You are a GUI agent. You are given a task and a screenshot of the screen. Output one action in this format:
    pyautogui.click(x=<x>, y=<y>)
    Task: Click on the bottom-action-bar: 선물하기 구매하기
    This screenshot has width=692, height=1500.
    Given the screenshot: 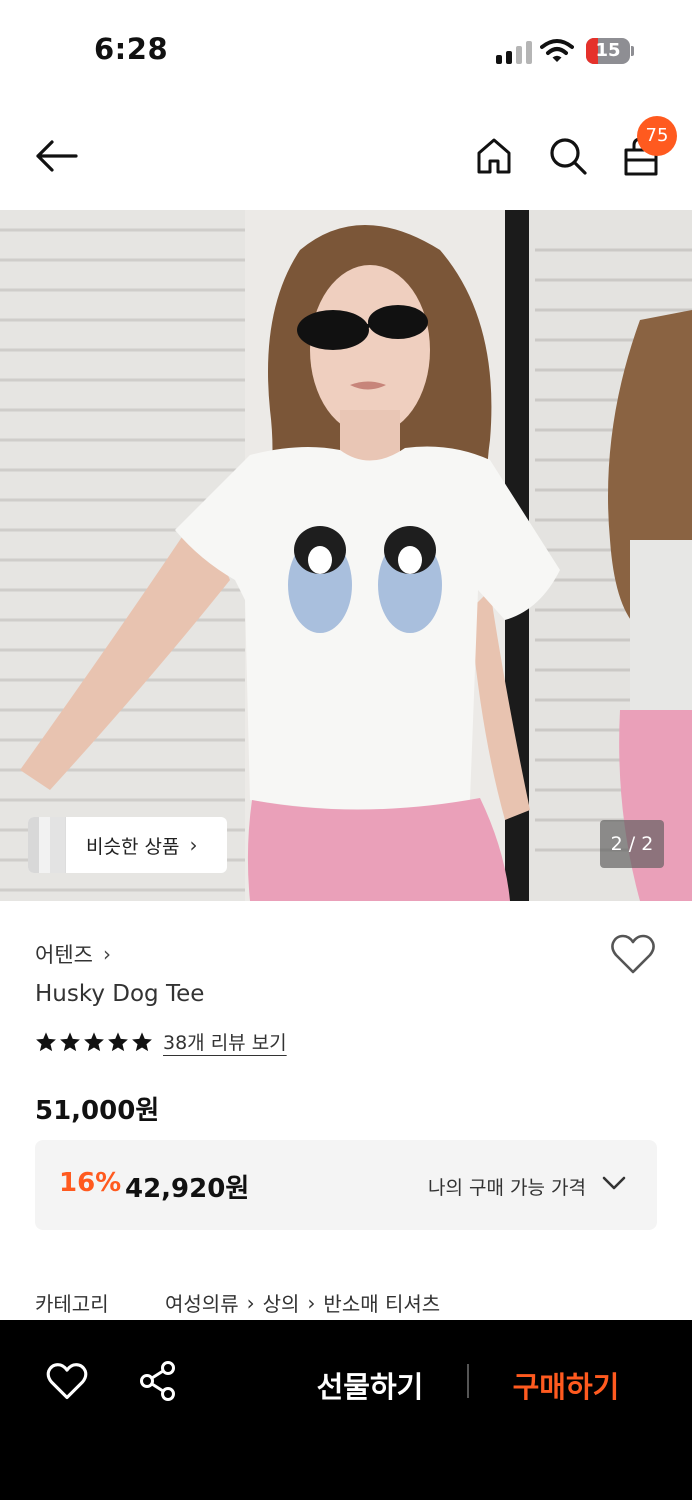 What is the action you would take?
    pyautogui.click(x=346, y=1410)
    